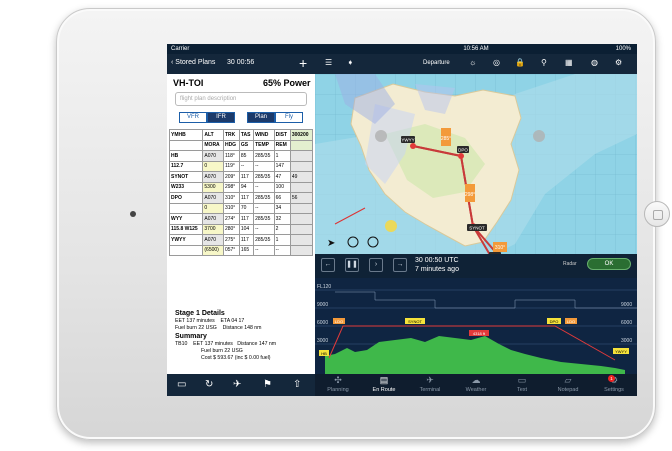 Image resolution: width=672 pixels, height=451 pixels. What do you see at coordinates (231, 250) in the screenshot?
I see `table-cell: 057°` at bounding box center [231, 250].